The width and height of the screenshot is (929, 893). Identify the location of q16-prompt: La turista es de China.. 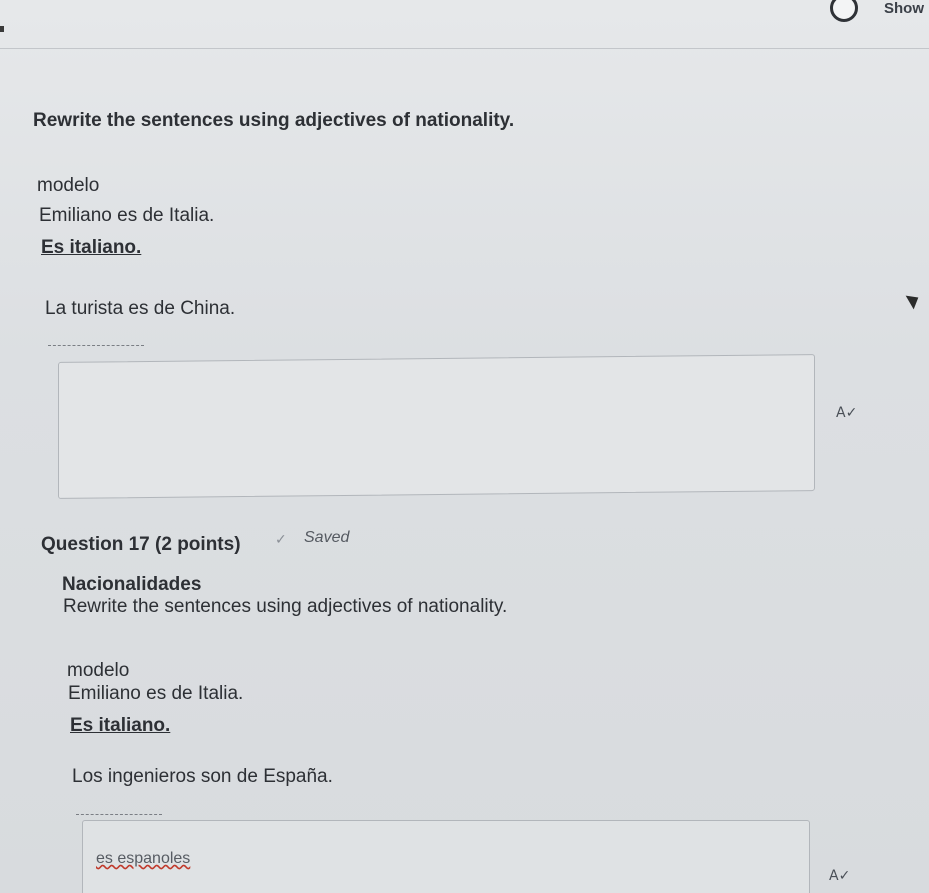
(140, 308).